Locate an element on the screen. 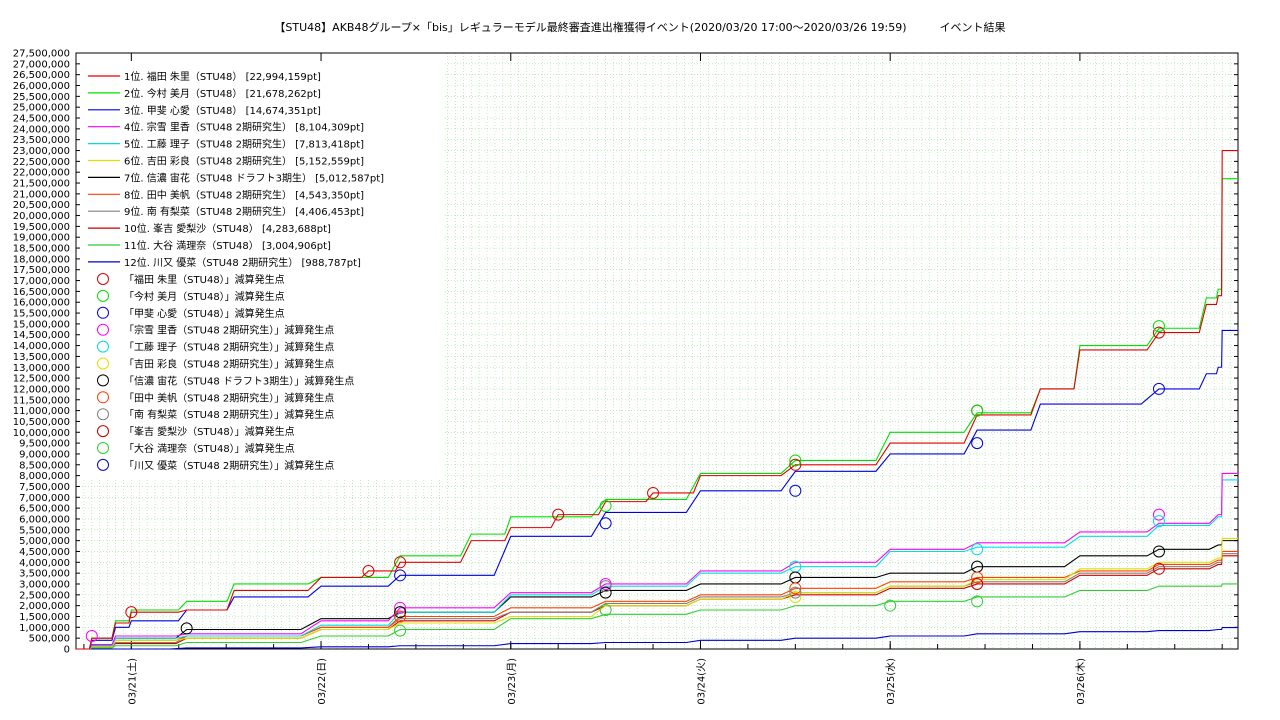 The height and width of the screenshot is (720, 1280). y-tick-label: 15,000,000 is located at coordinates (41, 324).